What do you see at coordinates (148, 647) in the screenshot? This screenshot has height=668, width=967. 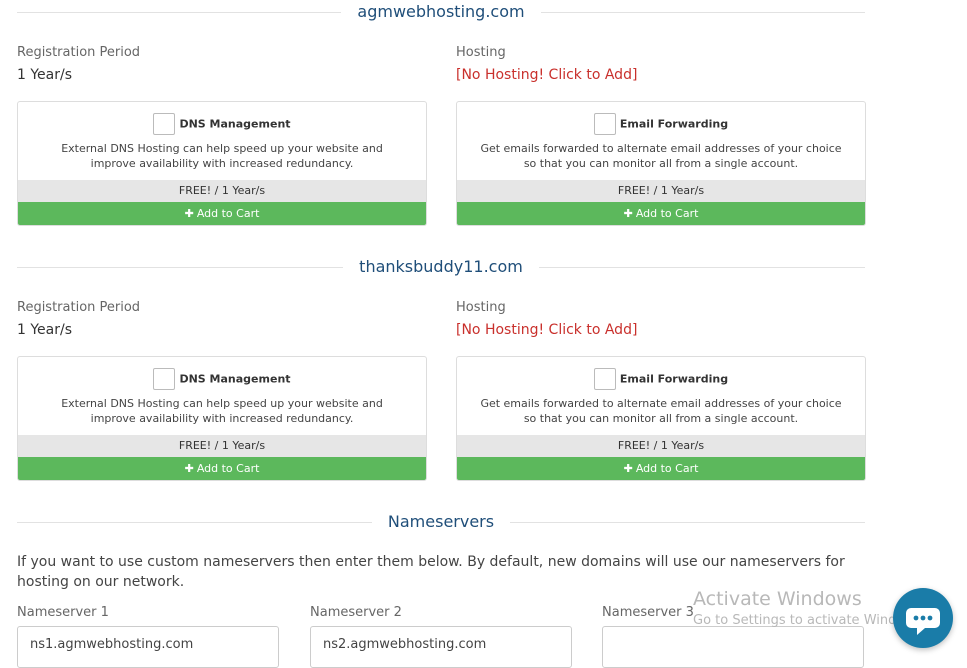 I see `nameserver-1-input: ns1.agmwebhosting.com` at bounding box center [148, 647].